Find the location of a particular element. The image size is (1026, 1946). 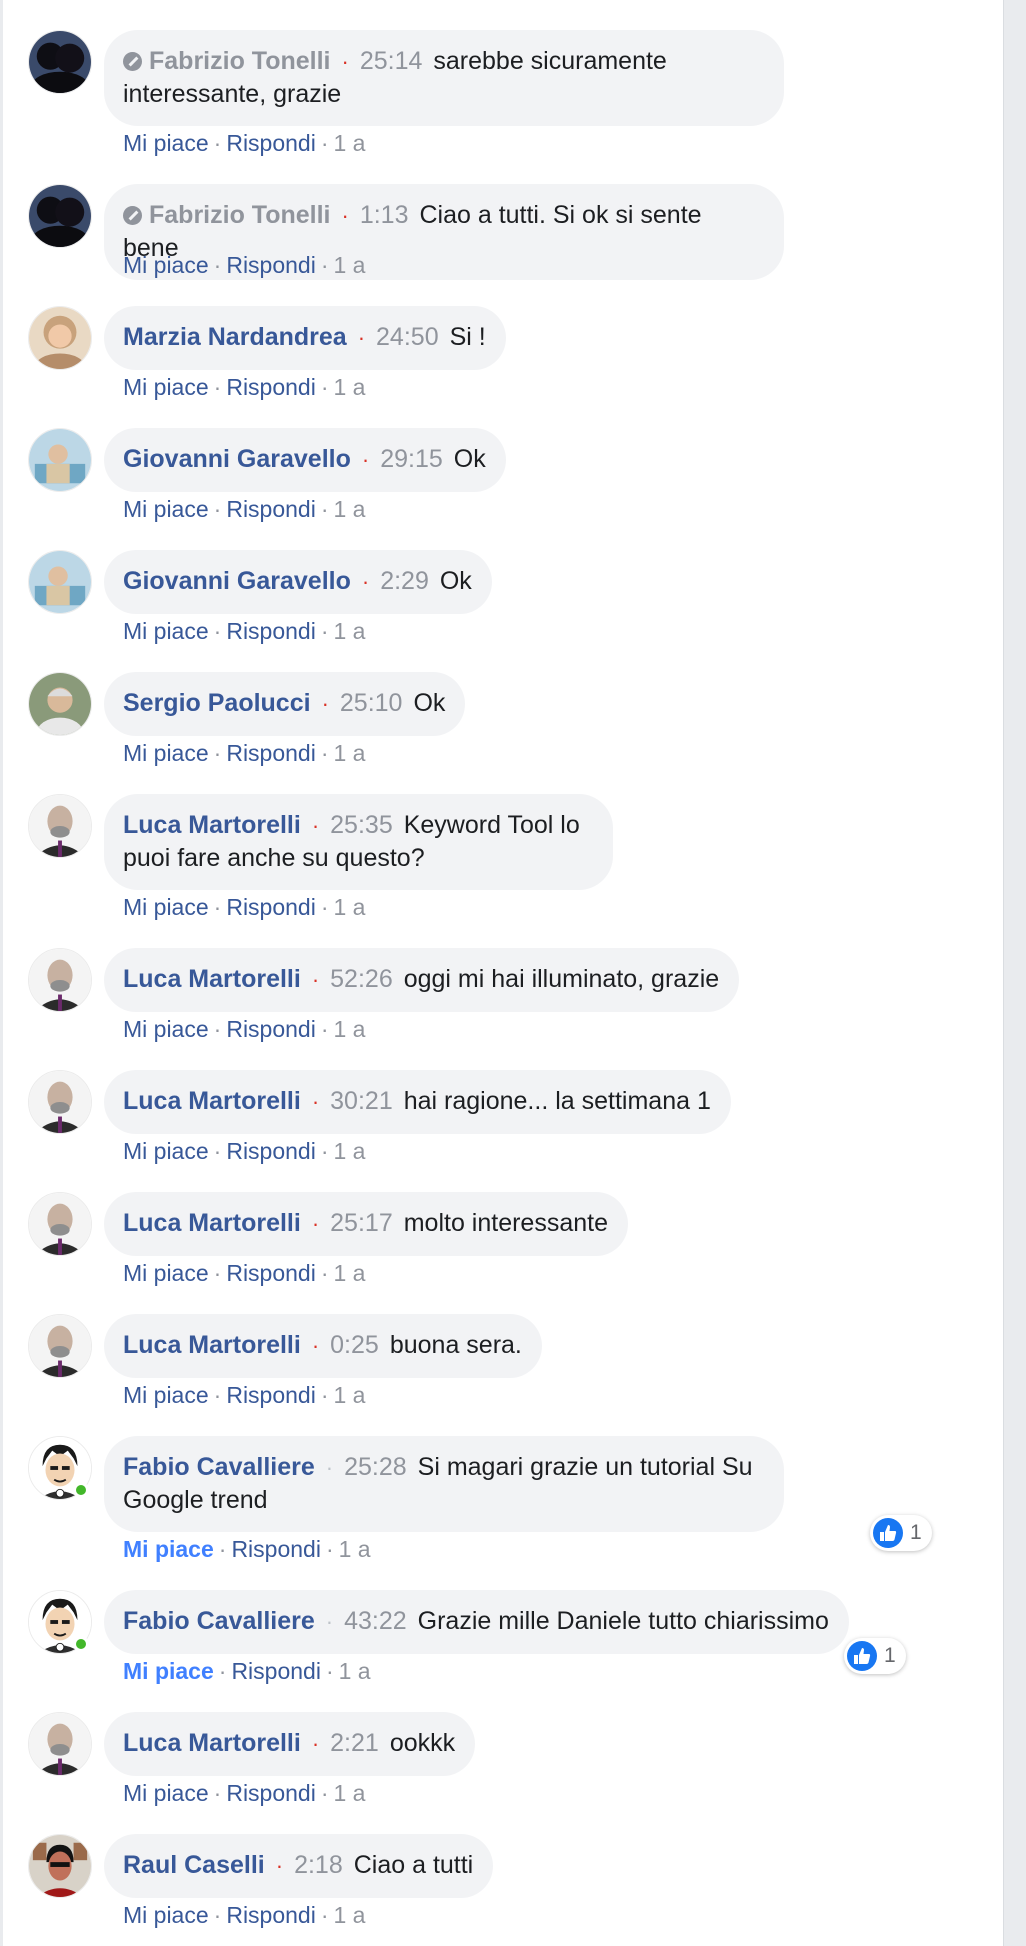

comment-timestamp: 24:50 is located at coordinates (407, 337).